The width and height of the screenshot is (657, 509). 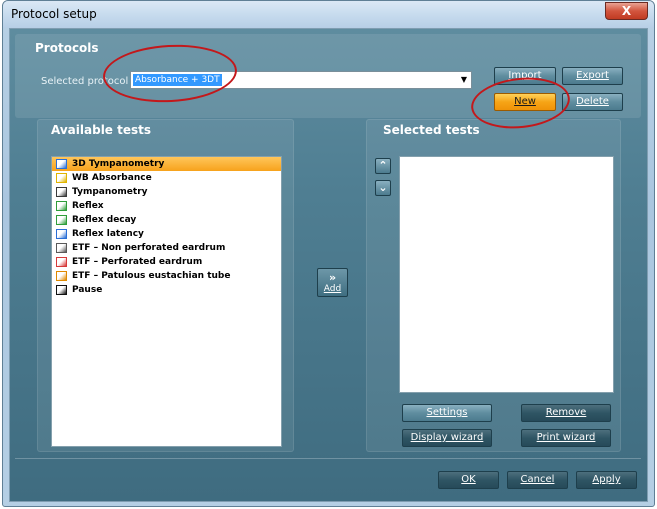 What do you see at coordinates (166, 178) in the screenshot?
I see `list-item: WB Absorbance` at bounding box center [166, 178].